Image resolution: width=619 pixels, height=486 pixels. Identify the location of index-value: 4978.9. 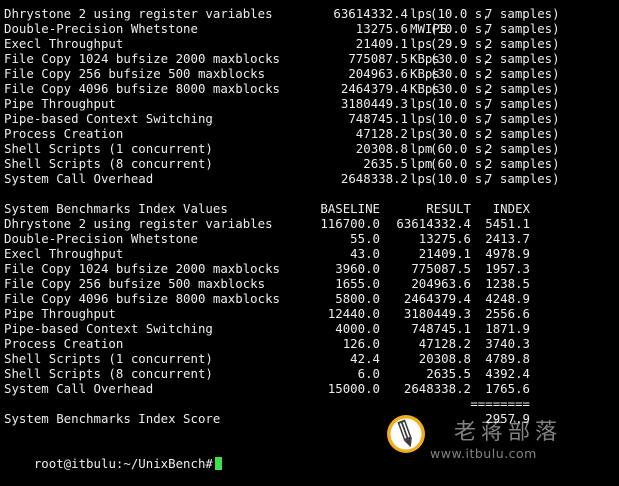
(507, 253).